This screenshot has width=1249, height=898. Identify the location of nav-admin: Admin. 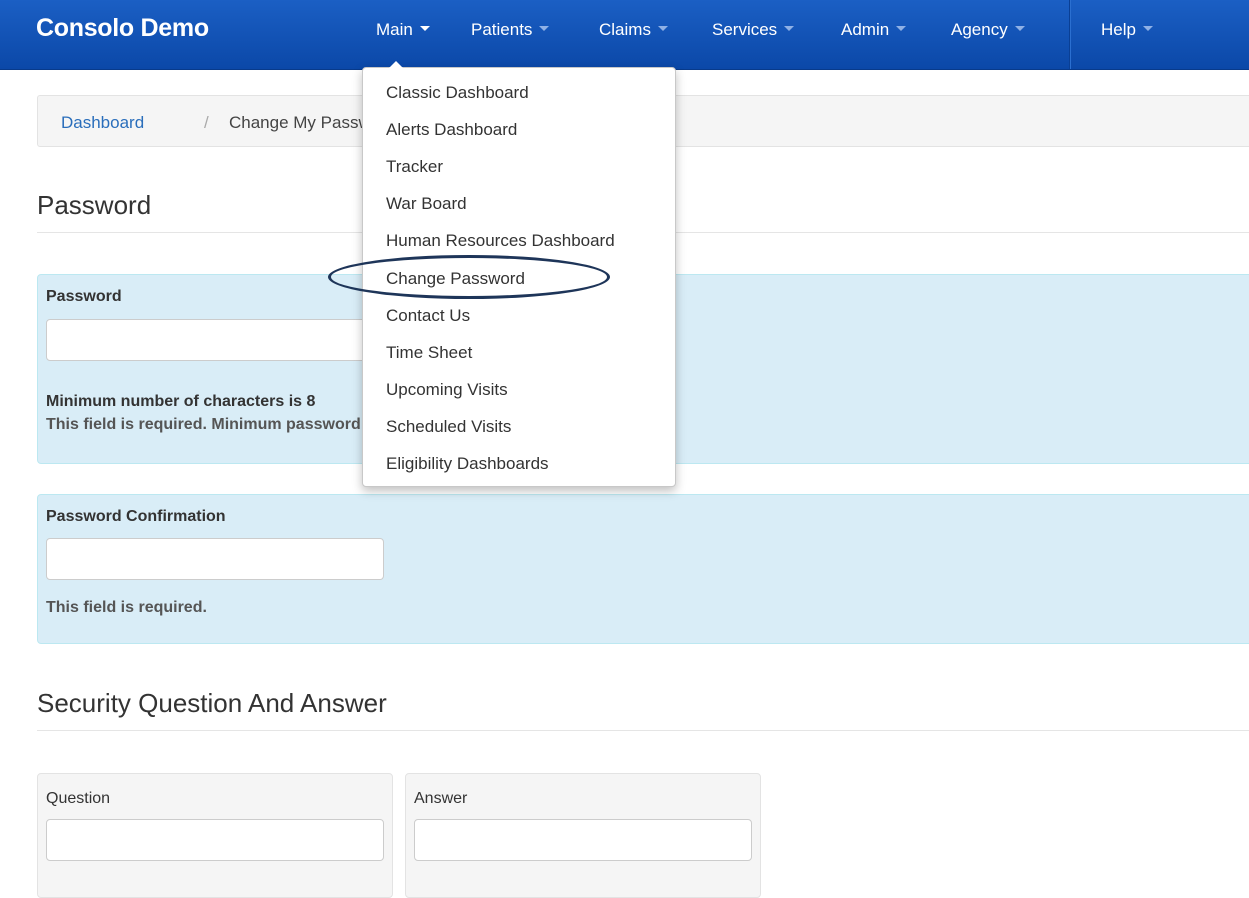
(874, 30).